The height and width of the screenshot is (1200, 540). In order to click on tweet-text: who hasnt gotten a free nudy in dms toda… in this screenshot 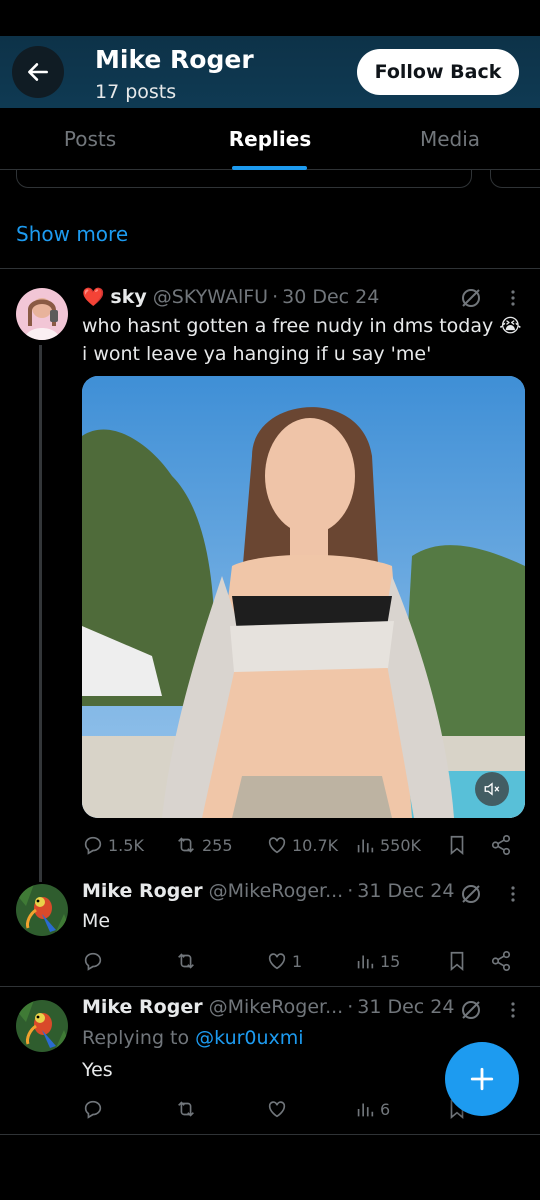, I will do `click(302, 340)`.